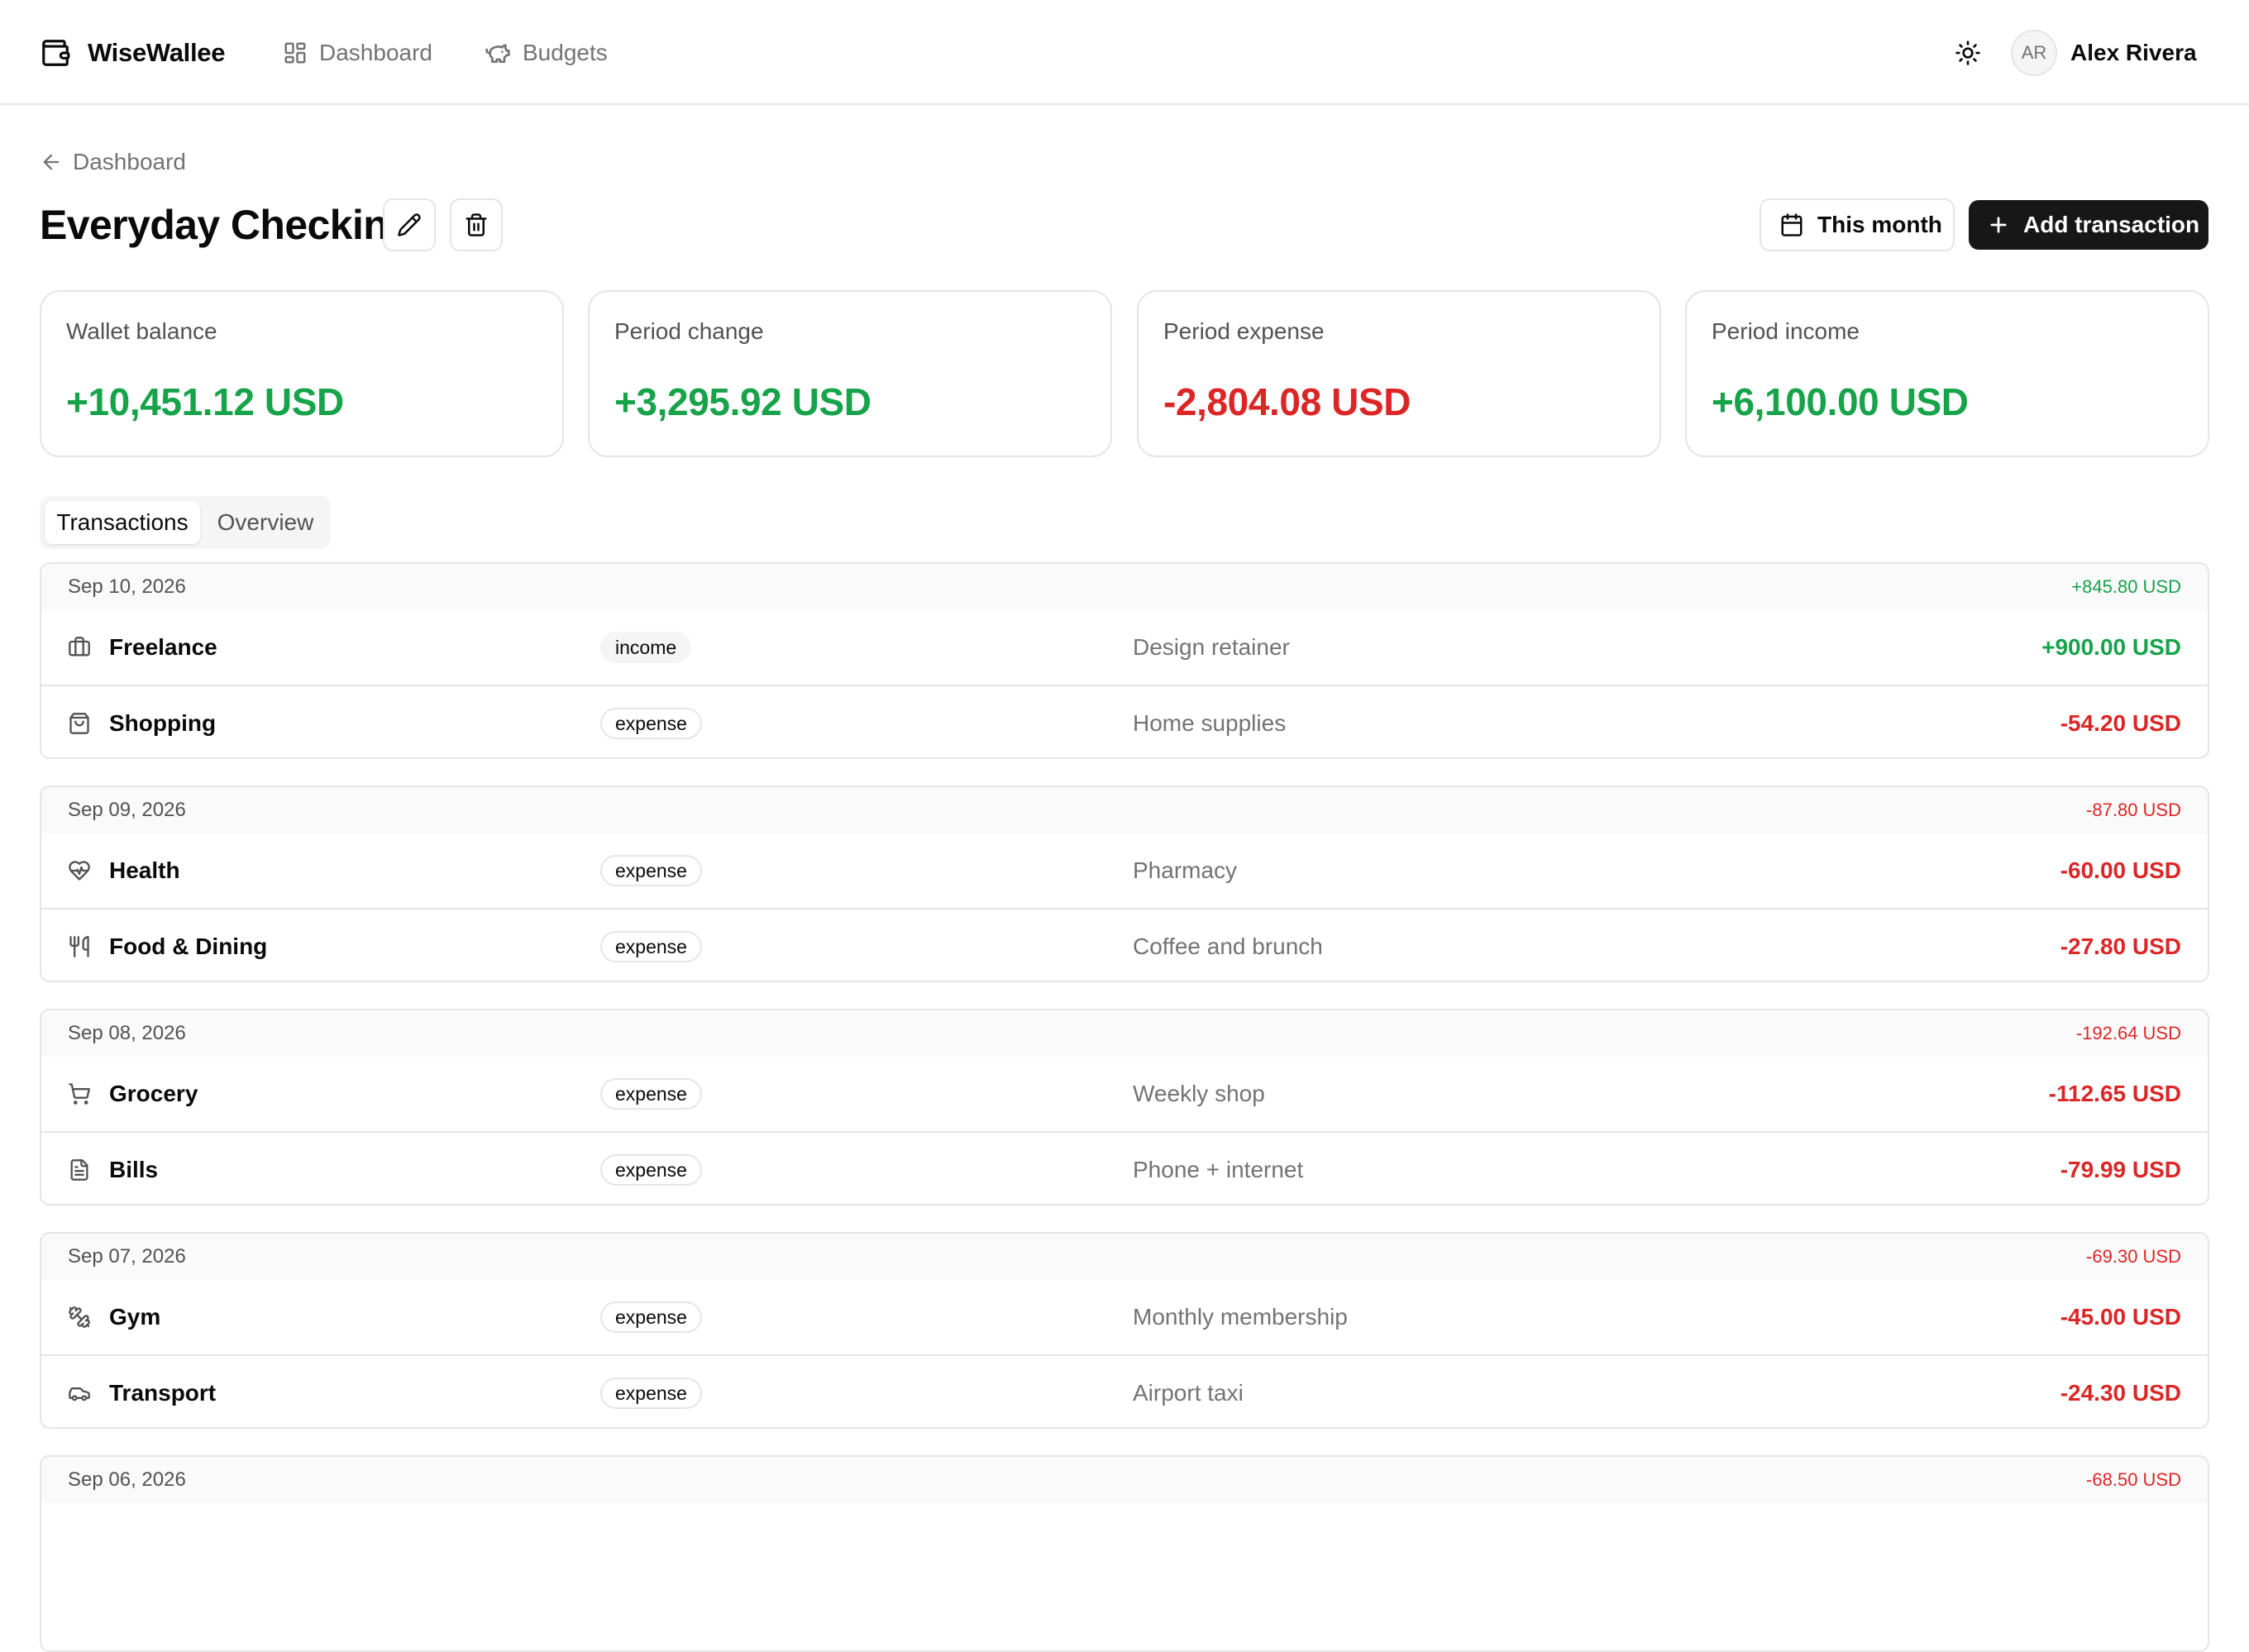  I want to click on transaction-category: Gym, so click(135, 1317).